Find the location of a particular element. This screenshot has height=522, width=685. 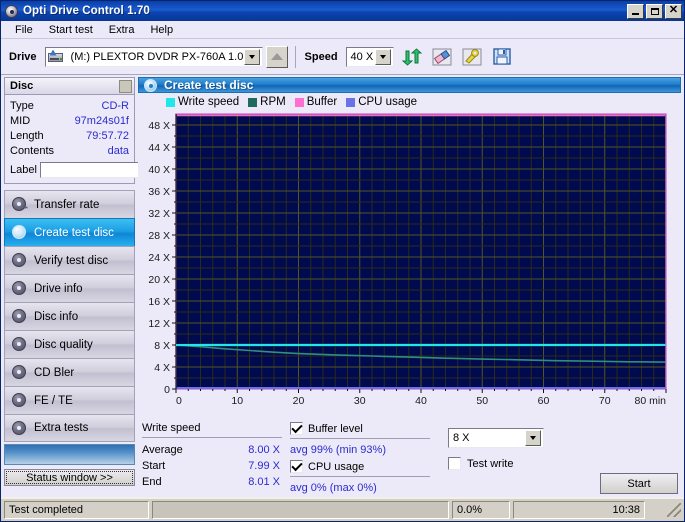

sidebar-item-drive-info: Drive info is located at coordinates (69, 288).